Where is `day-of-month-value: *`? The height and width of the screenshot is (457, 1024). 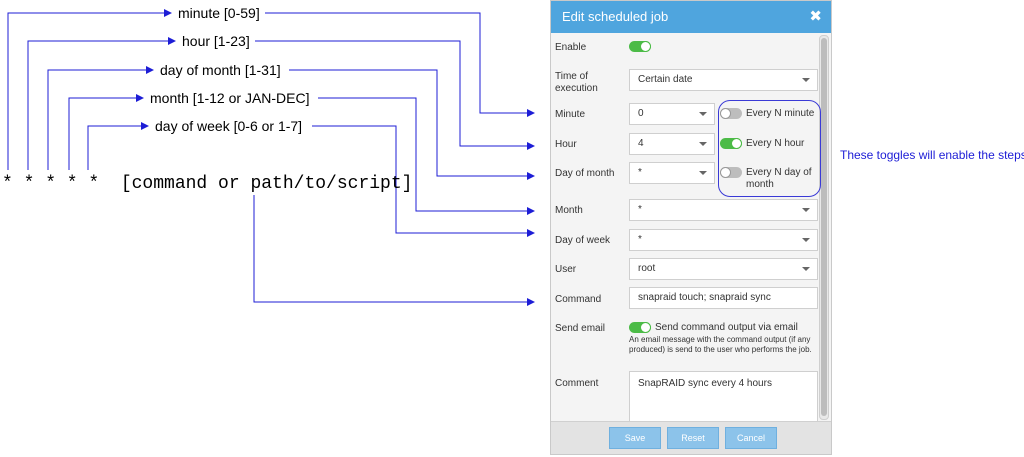 day-of-month-value: * is located at coordinates (640, 172).